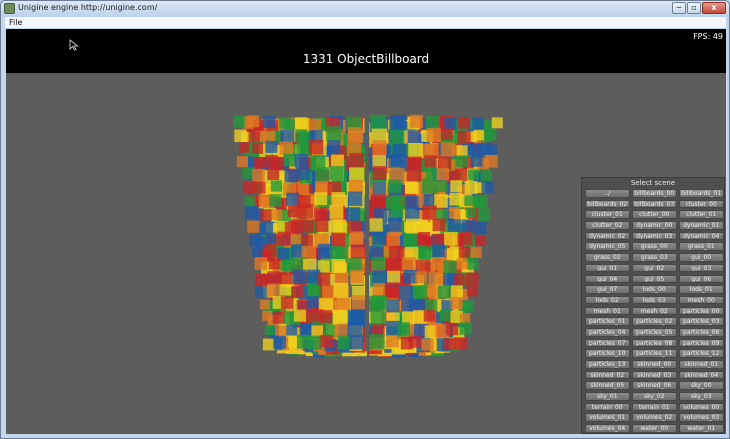 This screenshot has width=730, height=439. What do you see at coordinates (654, 407) in the screenshot?
I see `scene-button-terrain-01: terrain_01` at bounding box center [654, 407].